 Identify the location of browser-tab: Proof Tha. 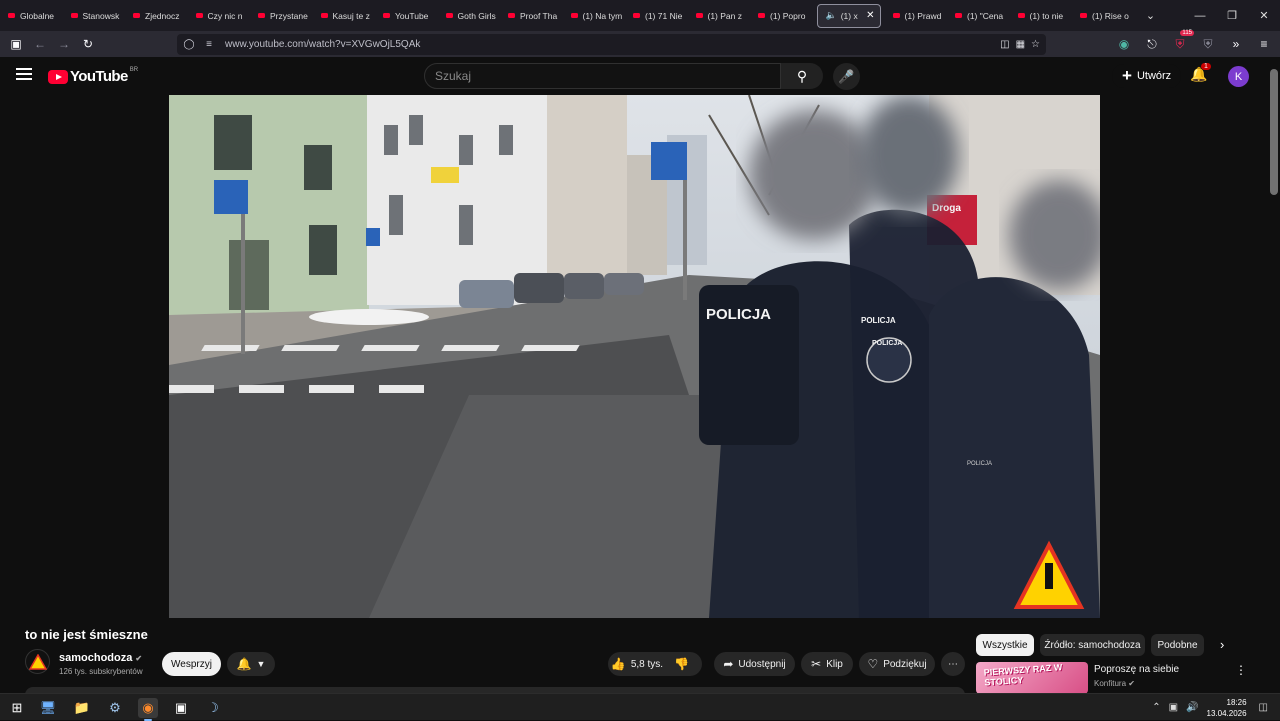
(531, 16).